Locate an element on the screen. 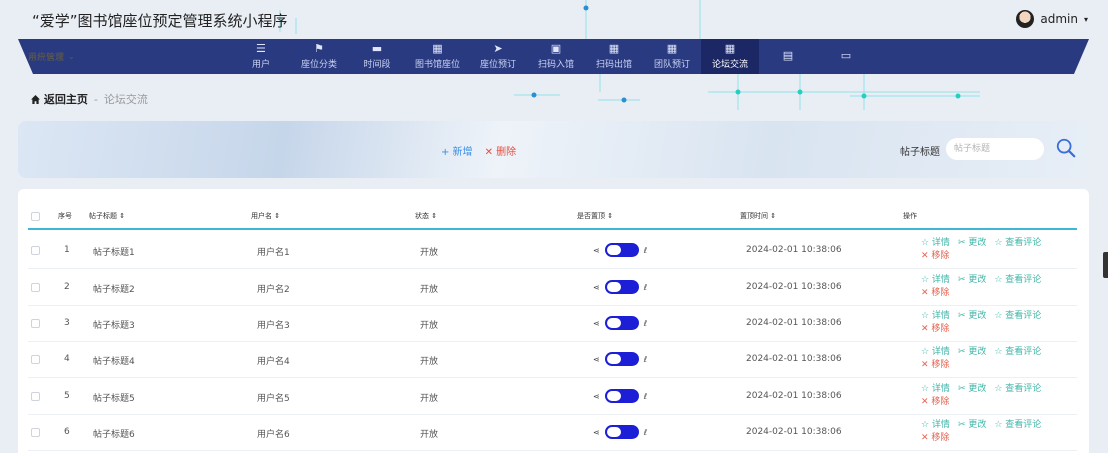  cell-title: 帖子标题1 is located at coordinates (114, 253).